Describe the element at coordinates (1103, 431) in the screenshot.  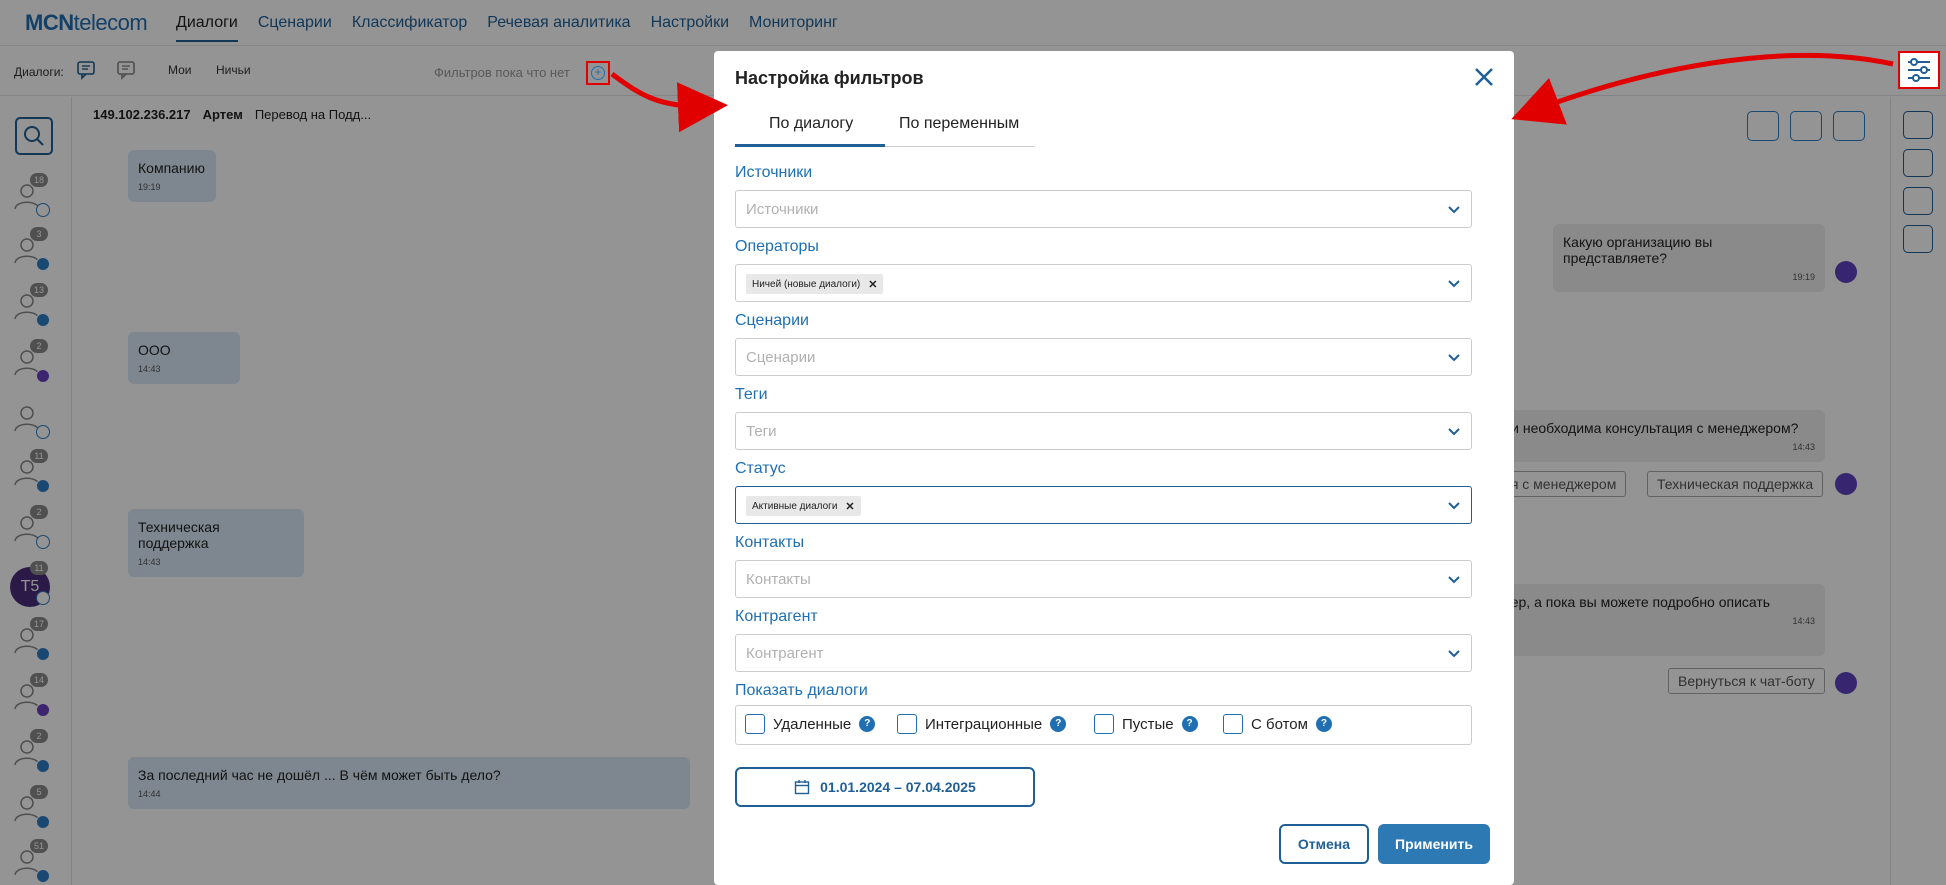
I see `tags-select: Теги` at that location.